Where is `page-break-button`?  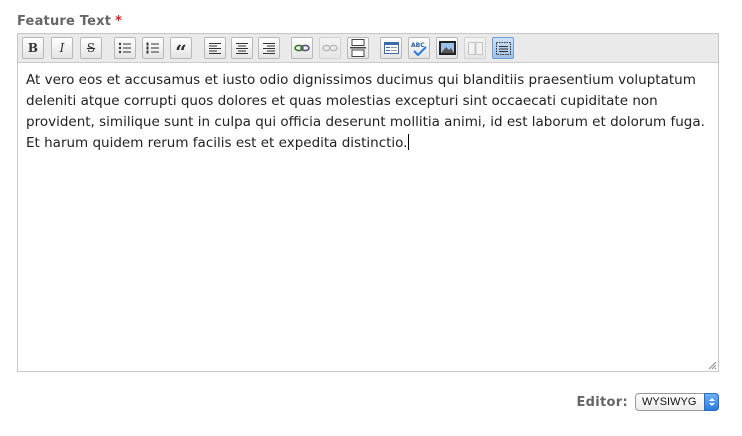
page-break-button is located at coordinates (358, 48).